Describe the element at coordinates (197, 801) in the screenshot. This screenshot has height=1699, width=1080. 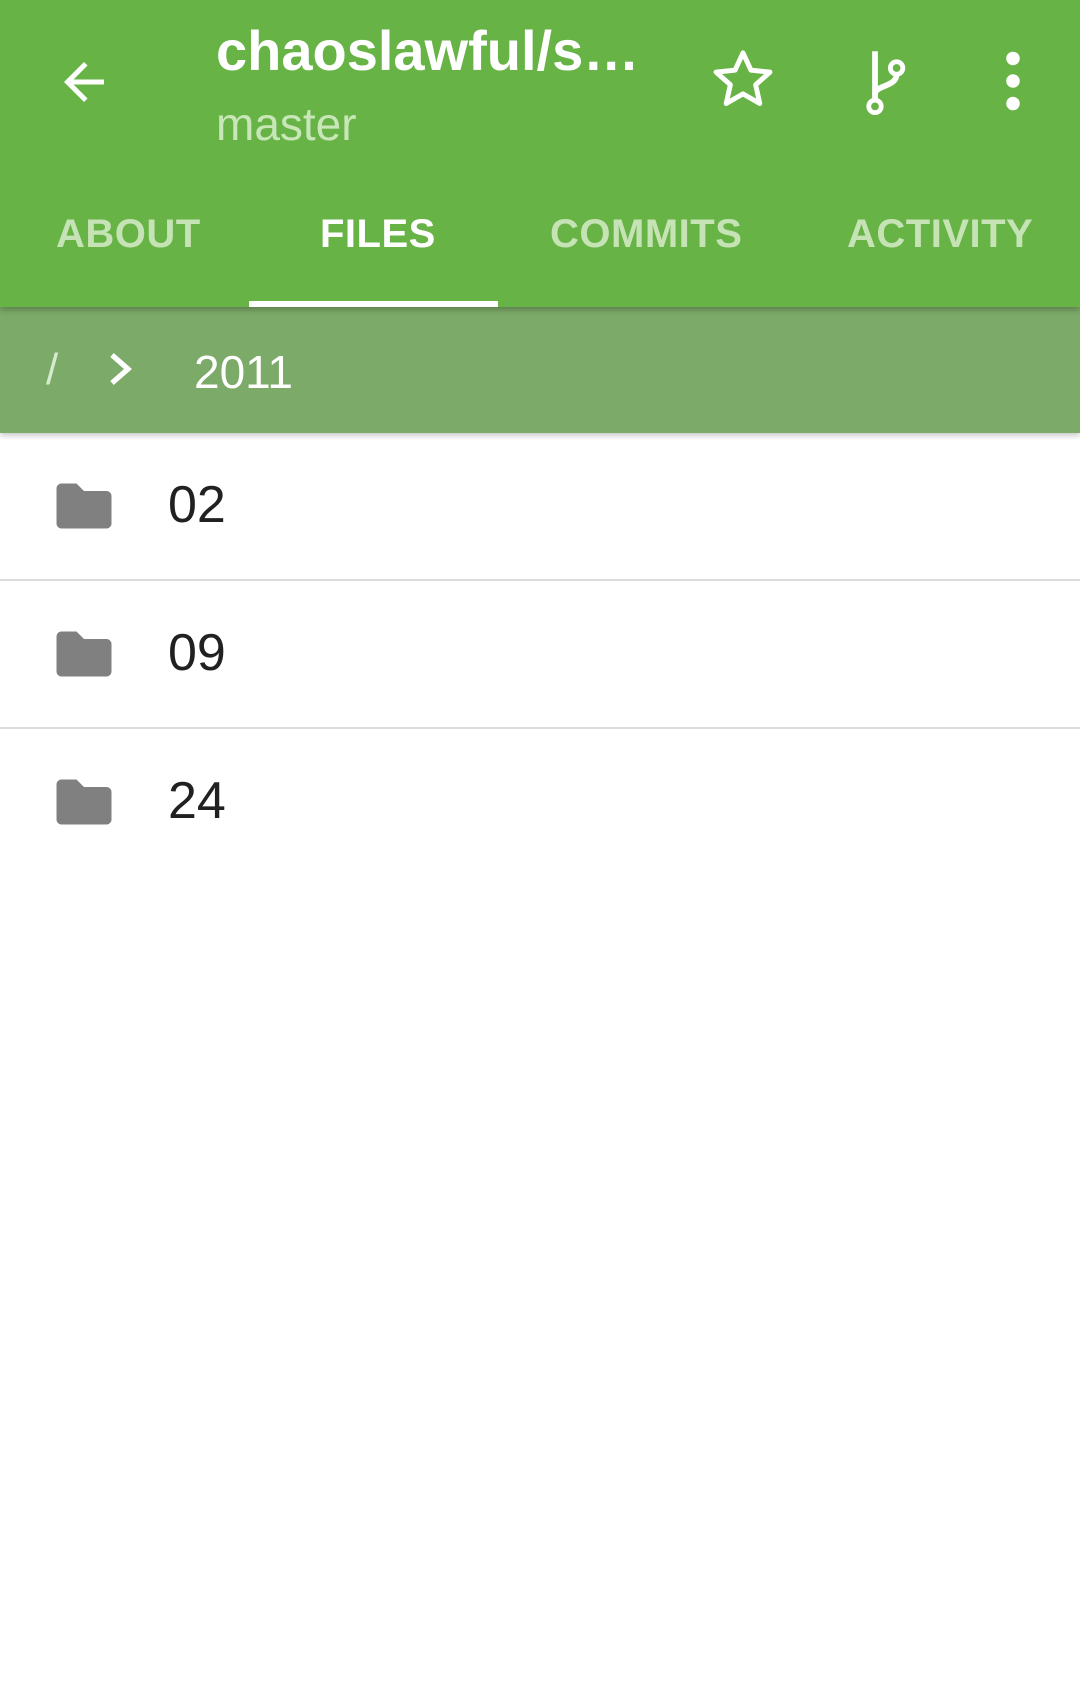
I see `folder-name: 24` at that location.